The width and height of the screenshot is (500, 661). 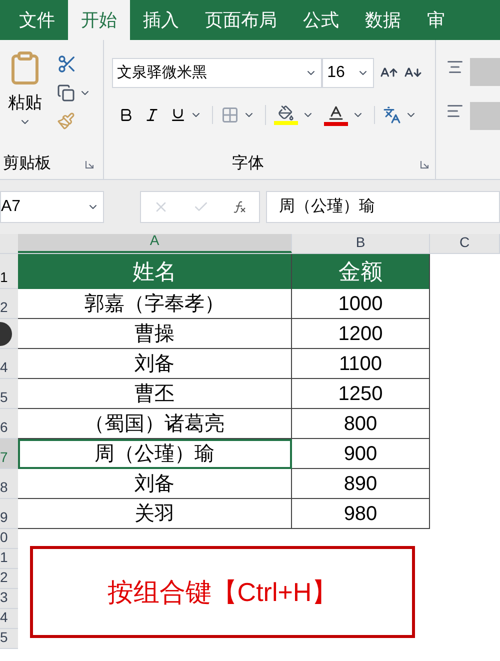 What do you see at coordinates (155, 243) in the screenshot?
I see `column-header: A` at bounding box center [155, 243].